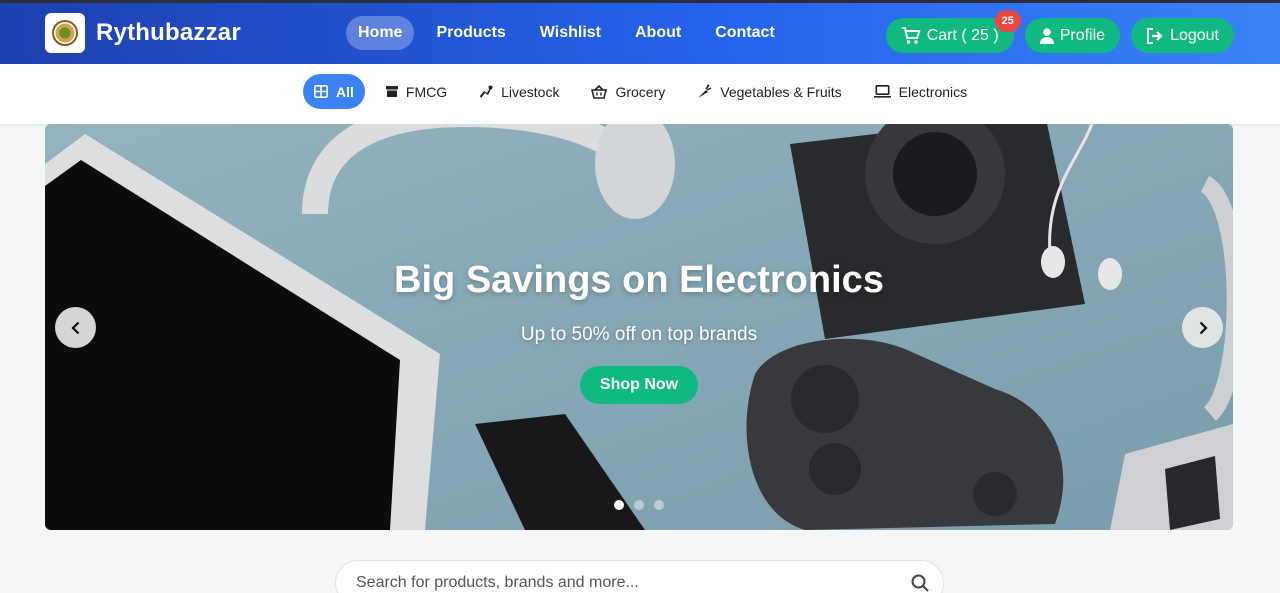  I want to click on cart-button: Cart ( 25 ) 25, so click(953, 31).